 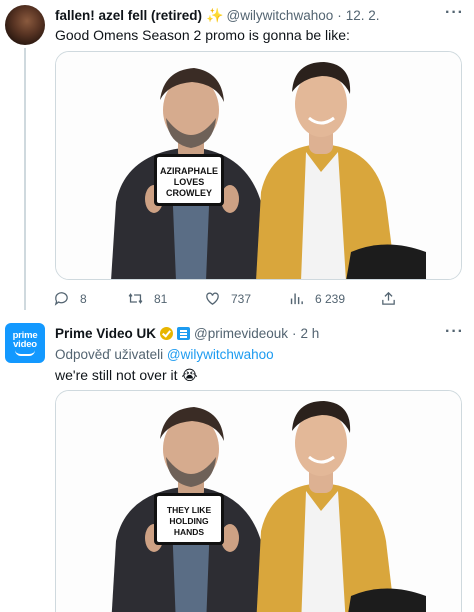 I want to click on reply-tweet-header: Prime Video UK @primevideouk · 2 h, so click(x=187, y=333).